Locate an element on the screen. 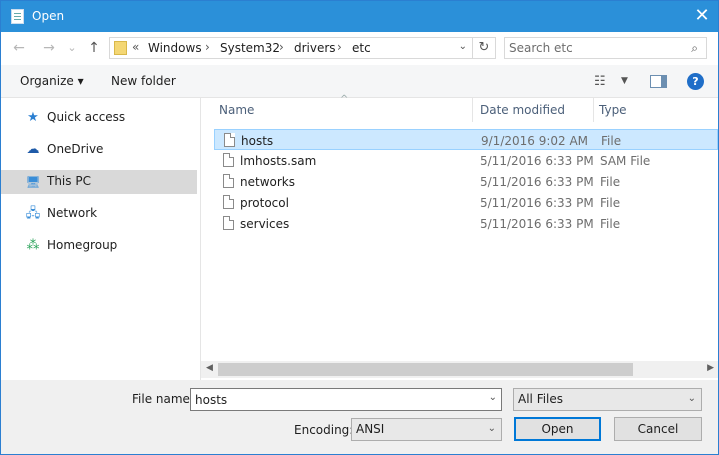  notepad-icon is located at coordinates (17, 16).